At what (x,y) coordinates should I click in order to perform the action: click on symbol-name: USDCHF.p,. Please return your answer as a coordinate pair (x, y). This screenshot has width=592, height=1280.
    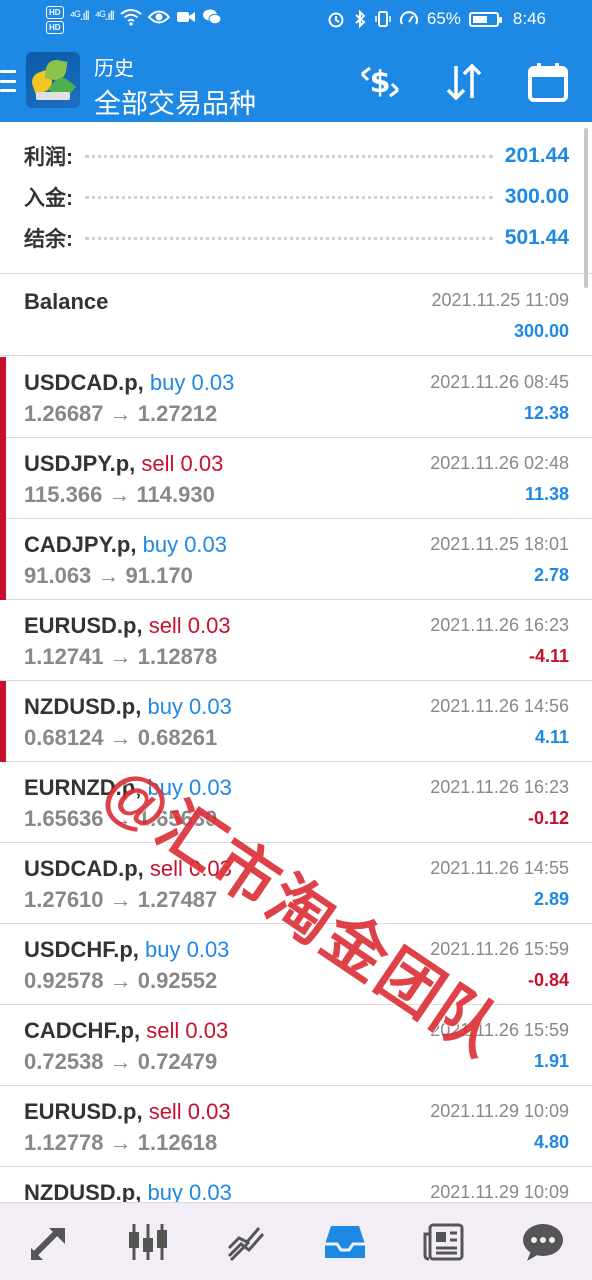
    Looking at the image, I should click on (81, 949).